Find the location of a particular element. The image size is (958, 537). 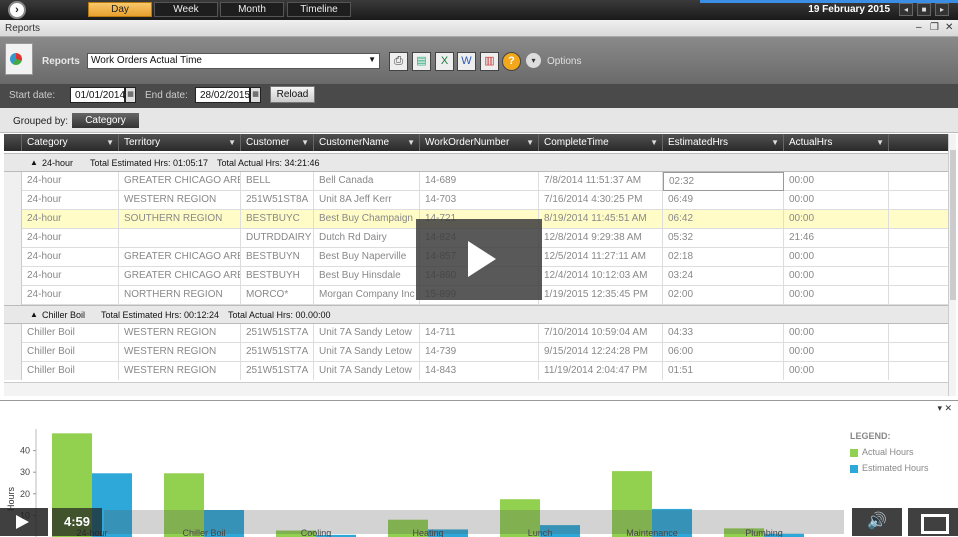

column-header-actualhrs: ActualHrs ▼ is located at coordinates (836, 142).